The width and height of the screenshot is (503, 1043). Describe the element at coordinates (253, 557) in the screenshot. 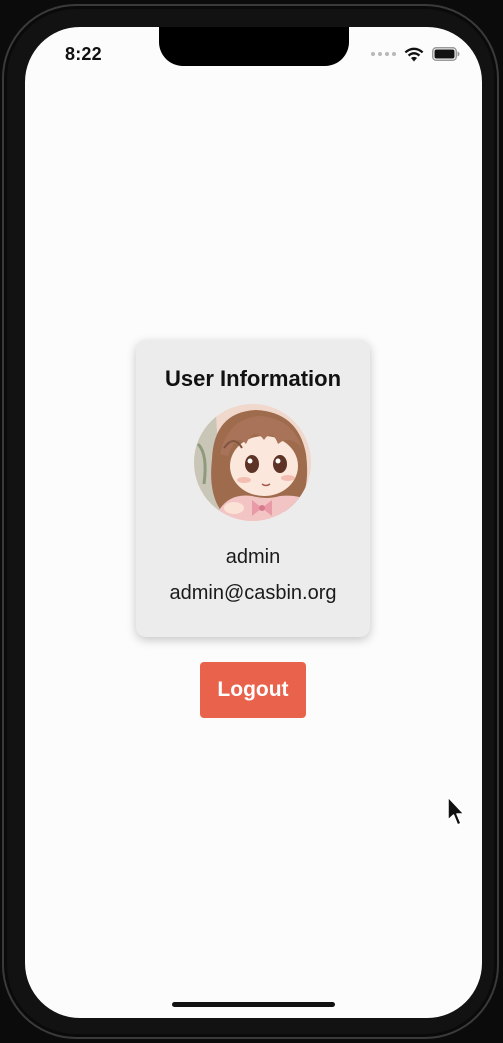

I see `username: admin` at that location.